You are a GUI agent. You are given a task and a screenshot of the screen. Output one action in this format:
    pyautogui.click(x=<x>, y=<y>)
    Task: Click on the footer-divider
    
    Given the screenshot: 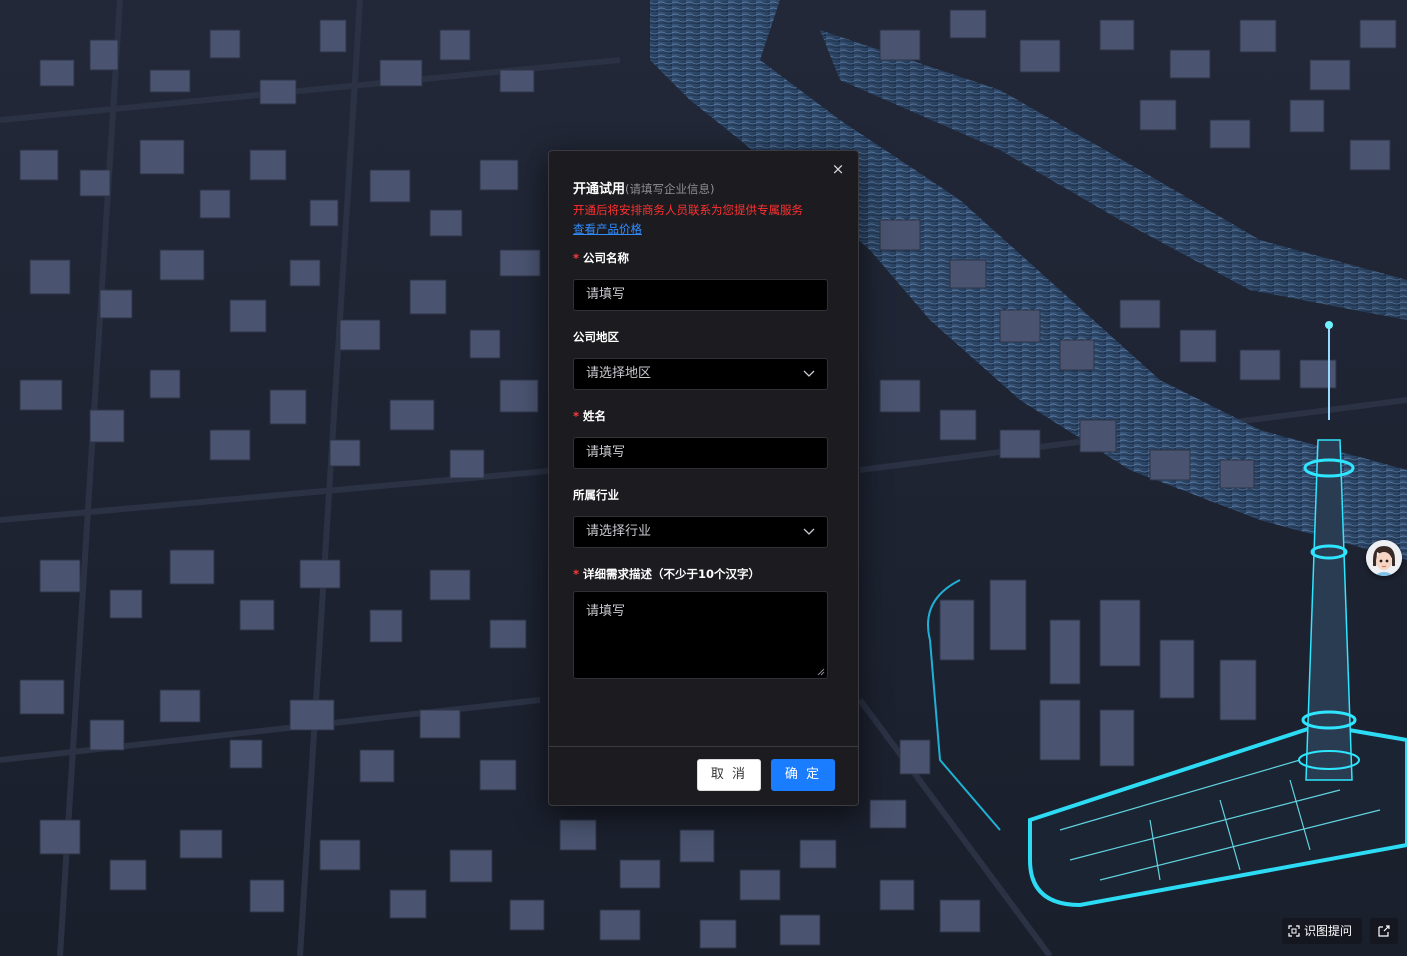 What is the action you would take?
    pyautogui.click(x=703, y=746)
    